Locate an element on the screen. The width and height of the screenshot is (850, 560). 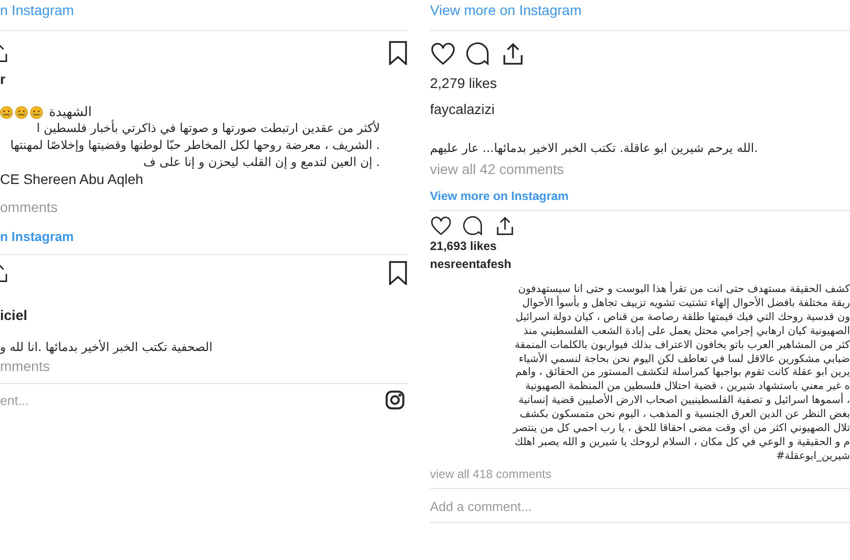
caption: .الله يرحم شيرين ابو عاقلة. تكتب الخبر الاخير بدمائها... عار عليهم is located at coordinates (594, 148).